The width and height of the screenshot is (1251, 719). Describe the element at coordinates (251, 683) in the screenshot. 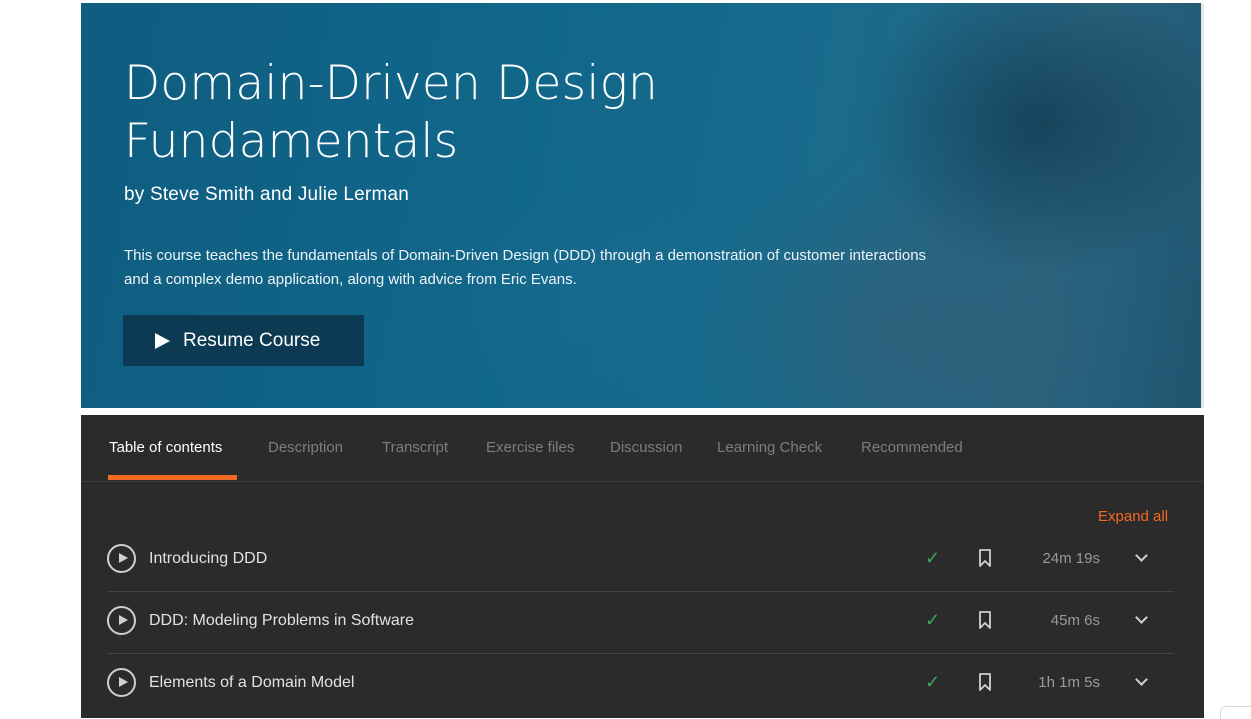

I see `module-title: Elements of a Domain Model` at that location.